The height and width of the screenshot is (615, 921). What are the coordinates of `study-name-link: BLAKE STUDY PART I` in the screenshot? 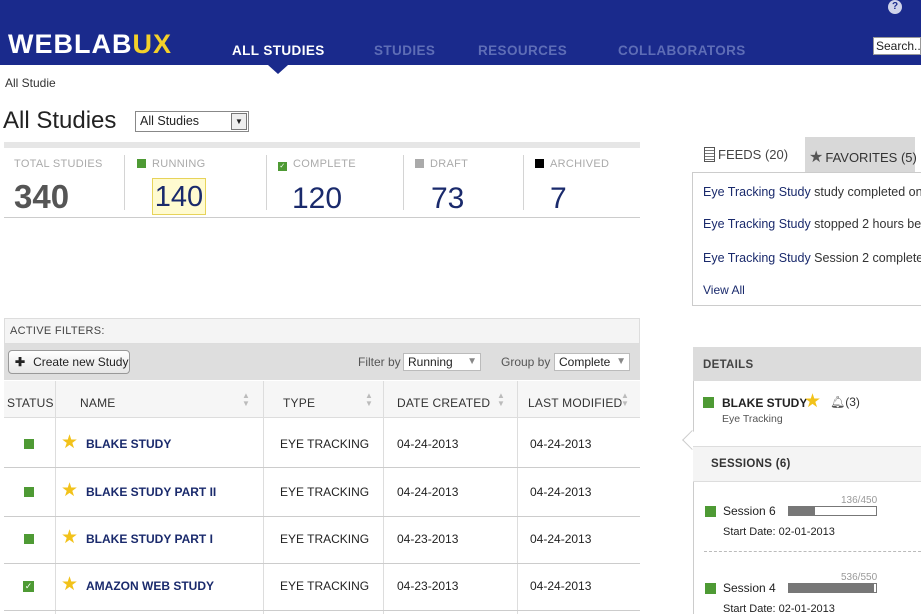 It's located at (149, 539).